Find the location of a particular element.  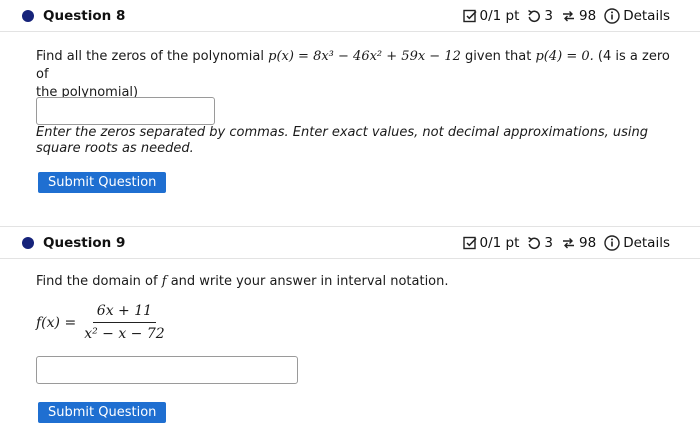

prompt-text: Find all the zeros of the polynomial is located at coordinates (150, 56).